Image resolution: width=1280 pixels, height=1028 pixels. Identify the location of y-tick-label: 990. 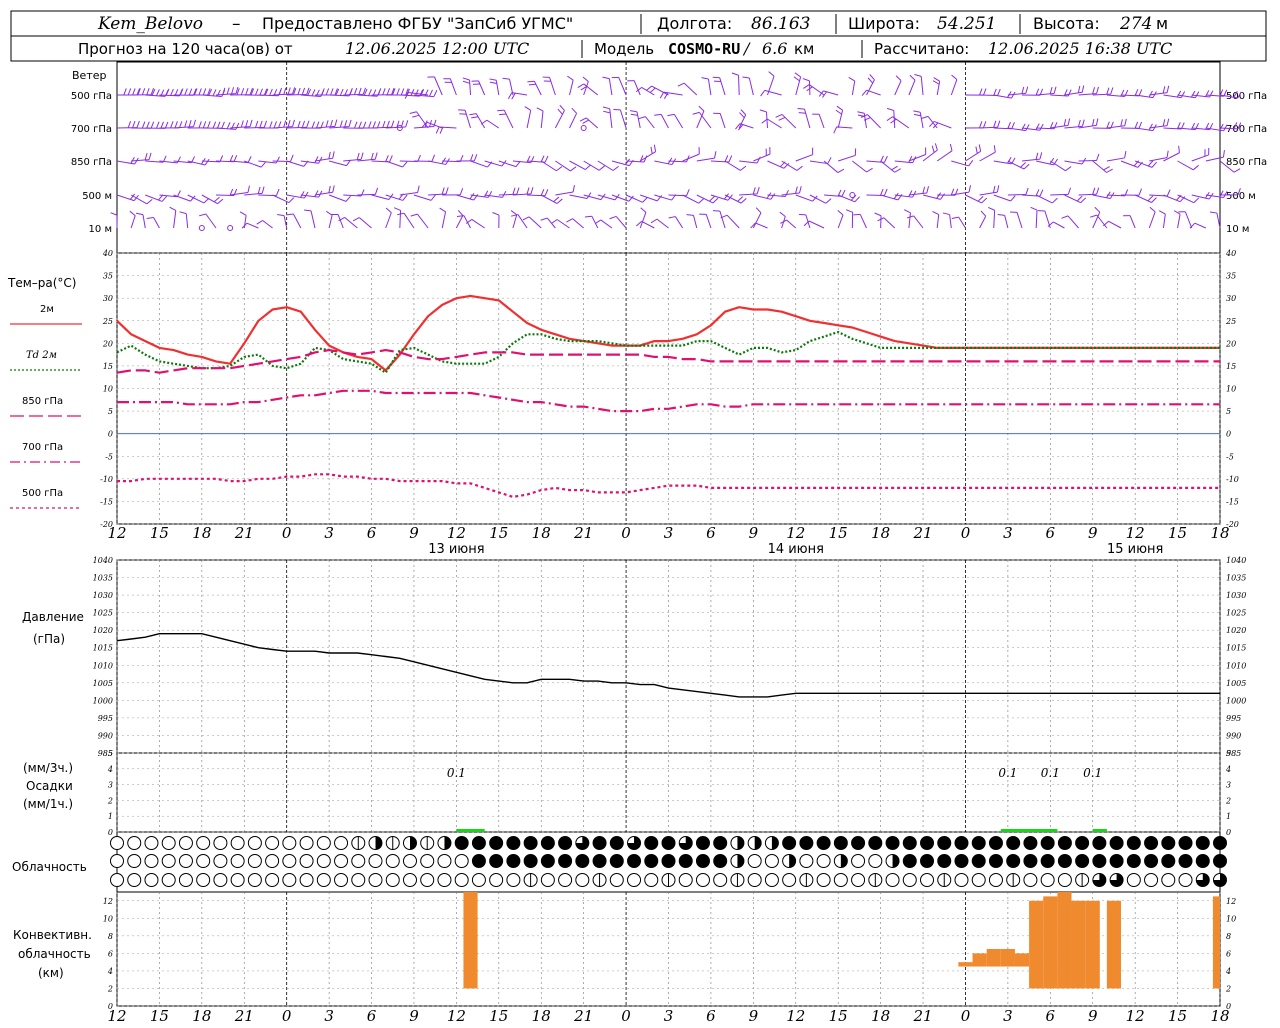
(105, 735).